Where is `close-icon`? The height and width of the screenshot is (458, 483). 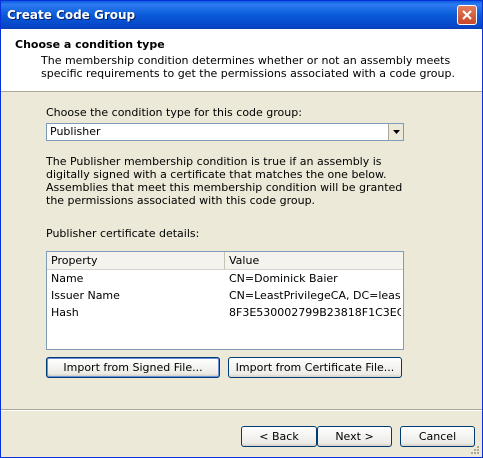
close-icon is located at coordinates (467, 15).